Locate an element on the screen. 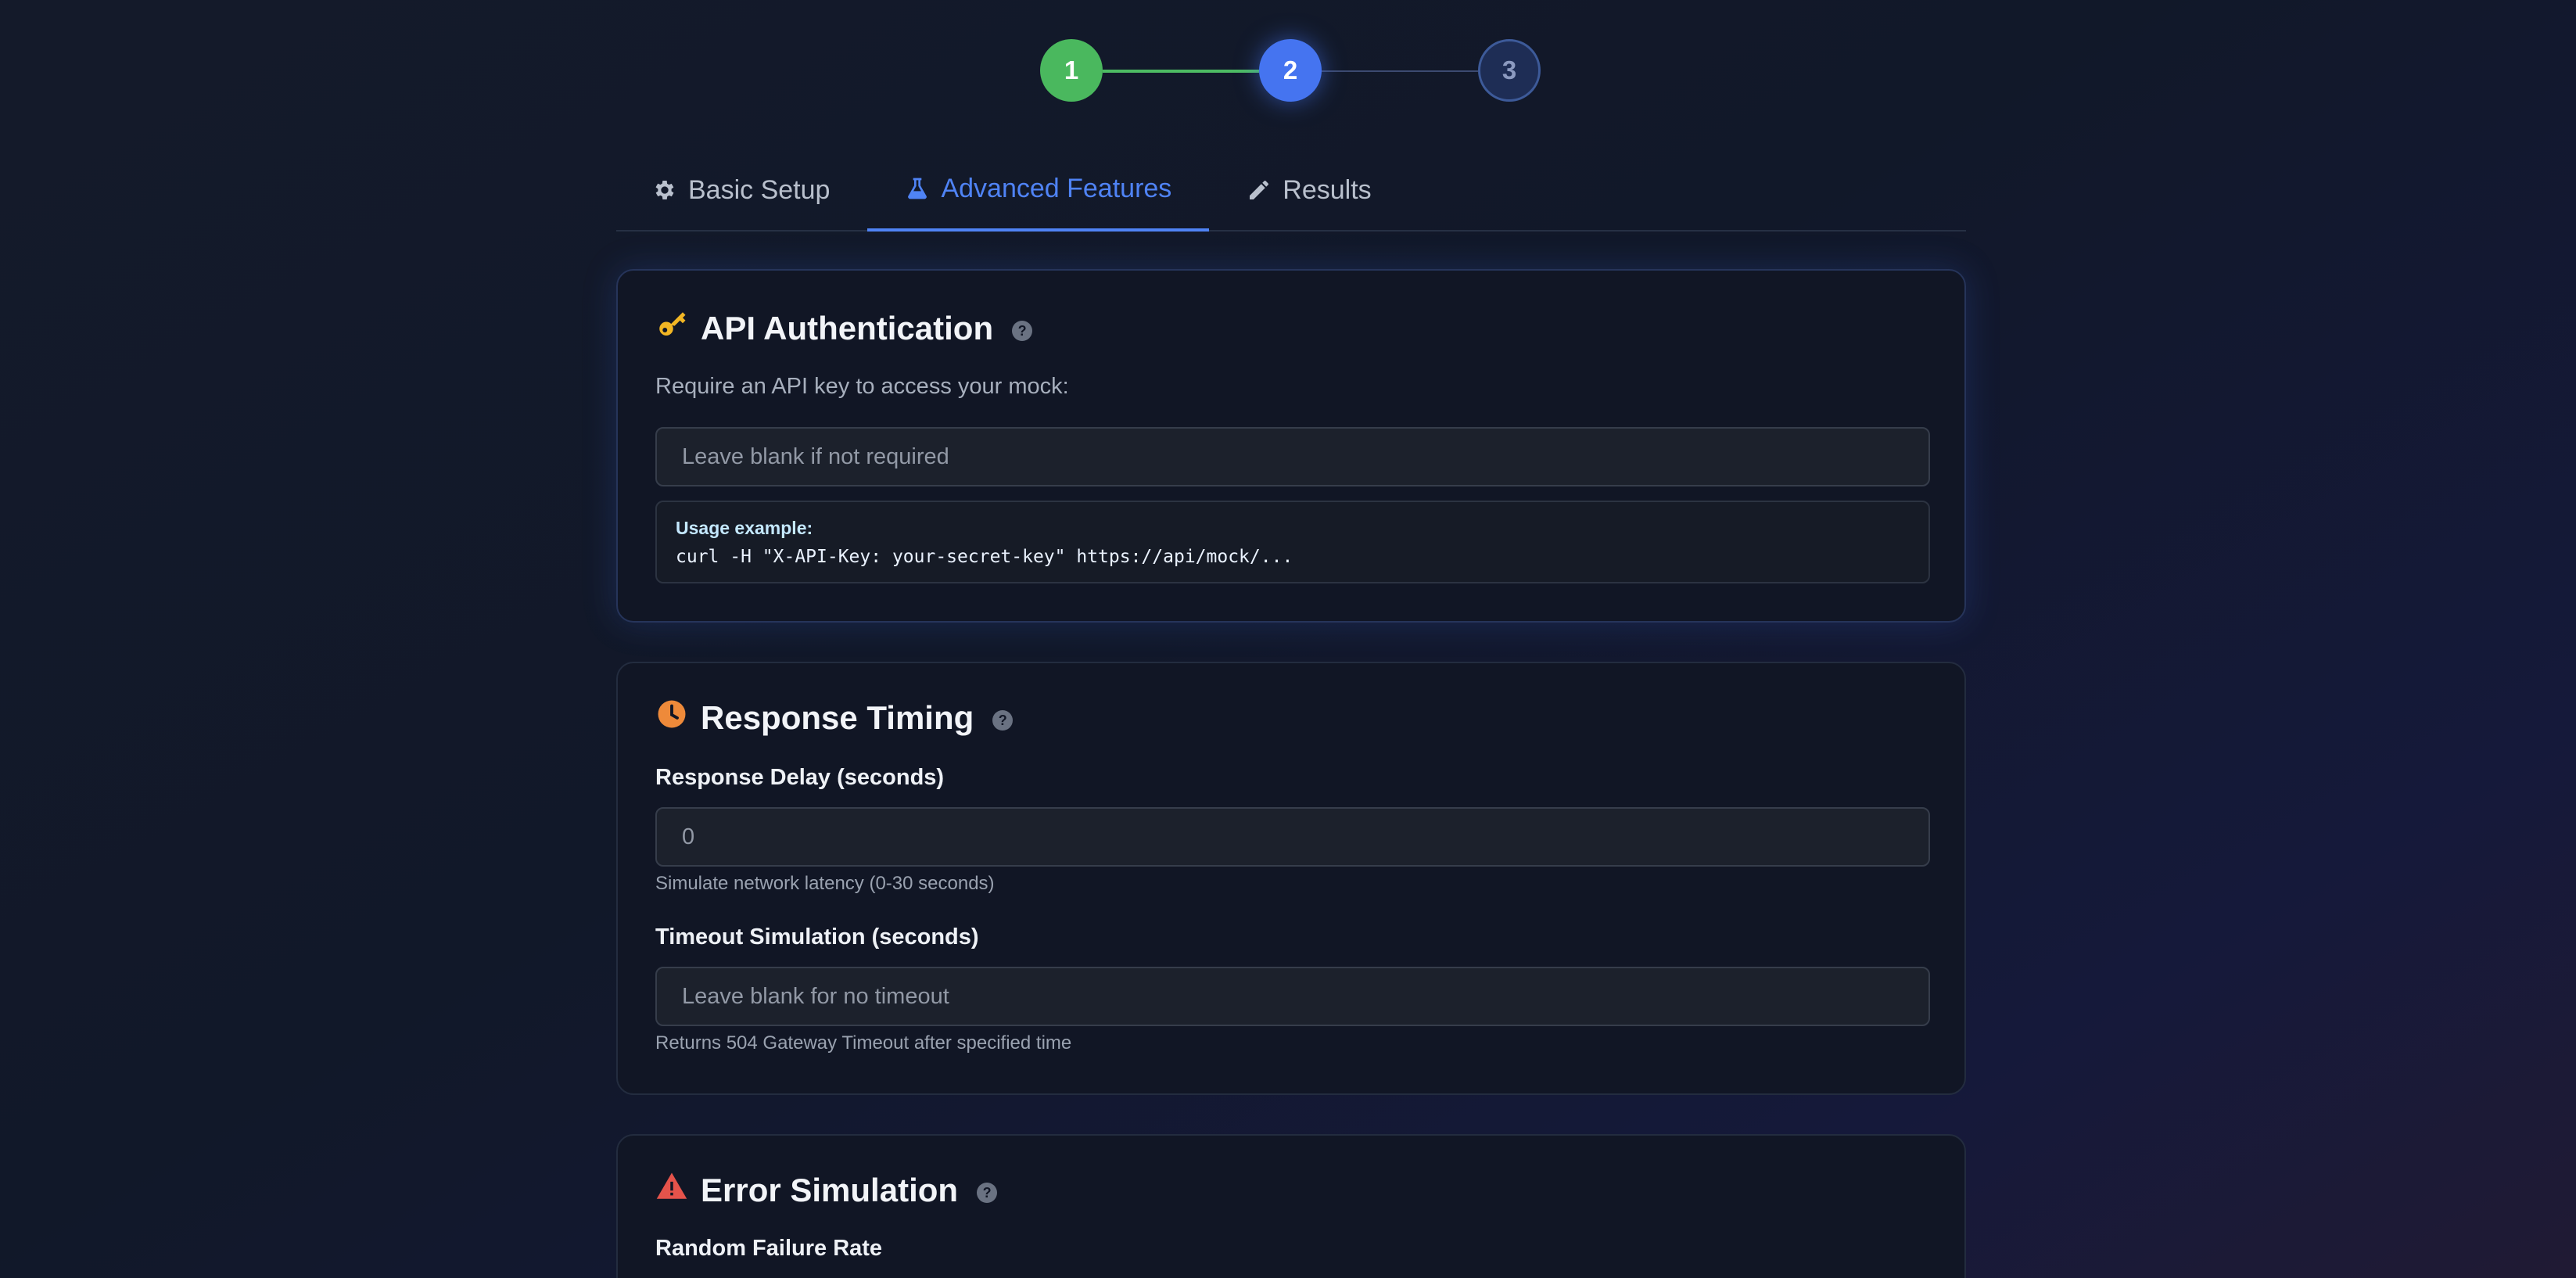  tab-advanced-features-label: Advanced Features is located at coordinates (1056, 188).